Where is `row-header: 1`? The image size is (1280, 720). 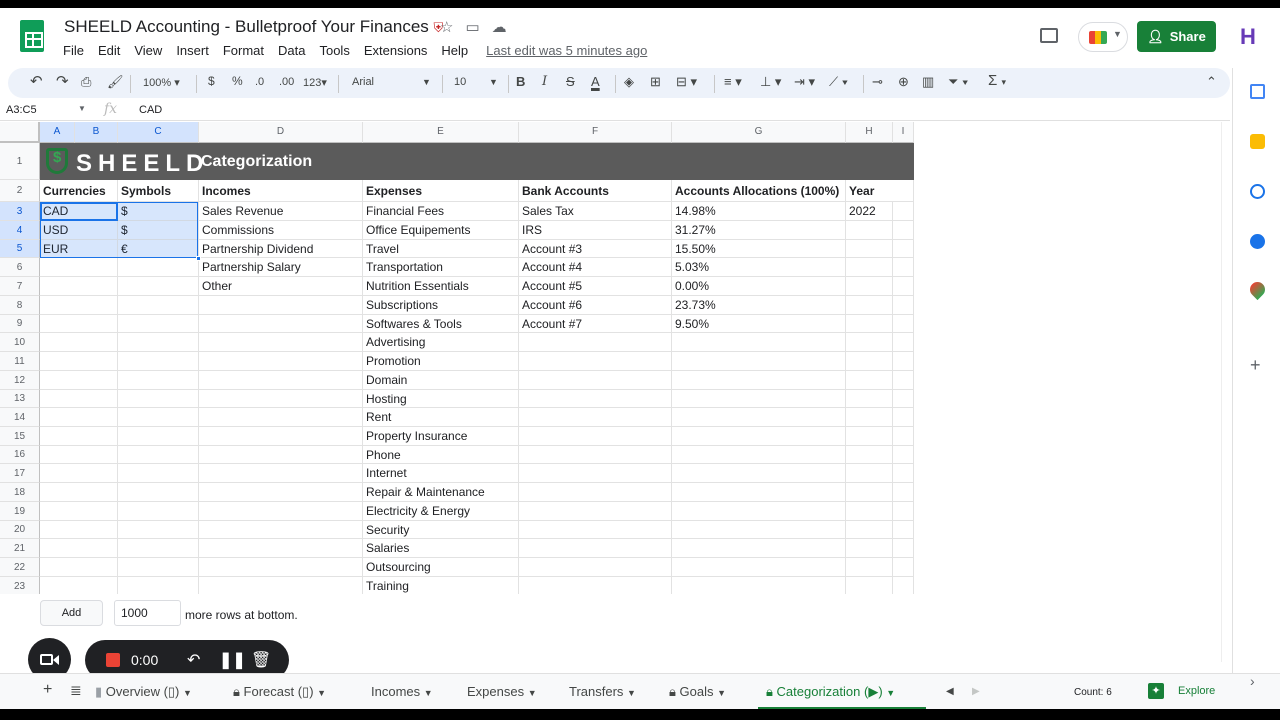
row-header: 1 is located at coordinates (20, 161).